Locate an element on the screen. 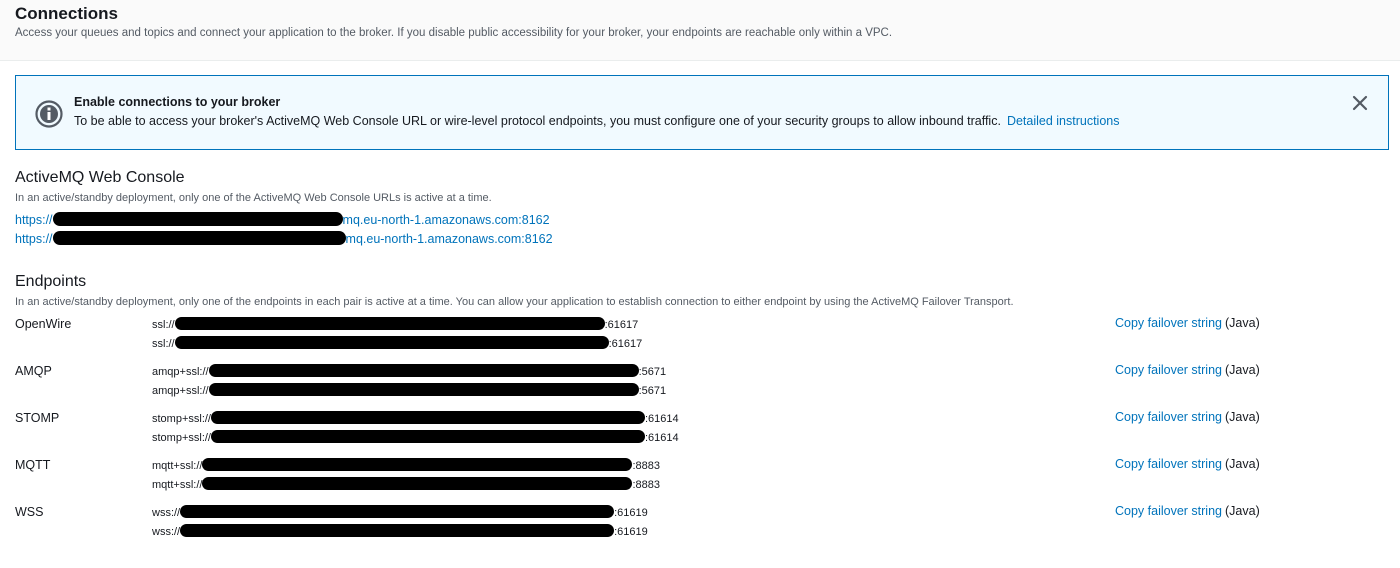 The height and width of the screenshot is (568, 1400). endpoints-title: Endpoints is located at coordinates (51, 281).